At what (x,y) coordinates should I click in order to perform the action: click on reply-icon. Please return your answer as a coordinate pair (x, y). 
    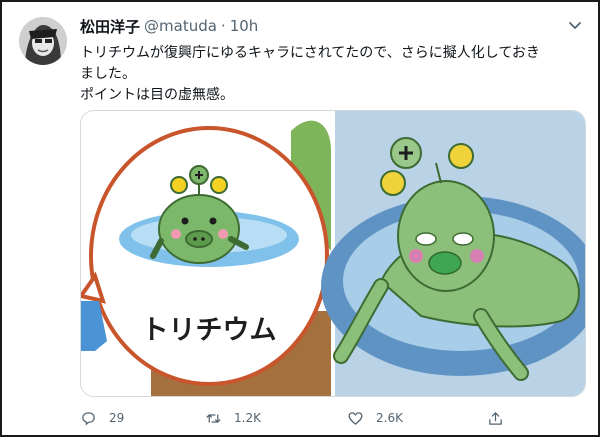
    Looking at the image, I should click on (88, 418).